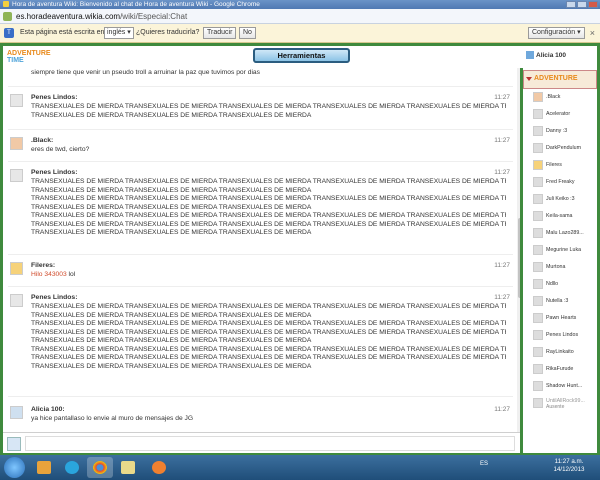 Image resolution: width=600 pixels, height=480 pixels. I want to click on message-input, so click(270, 443).